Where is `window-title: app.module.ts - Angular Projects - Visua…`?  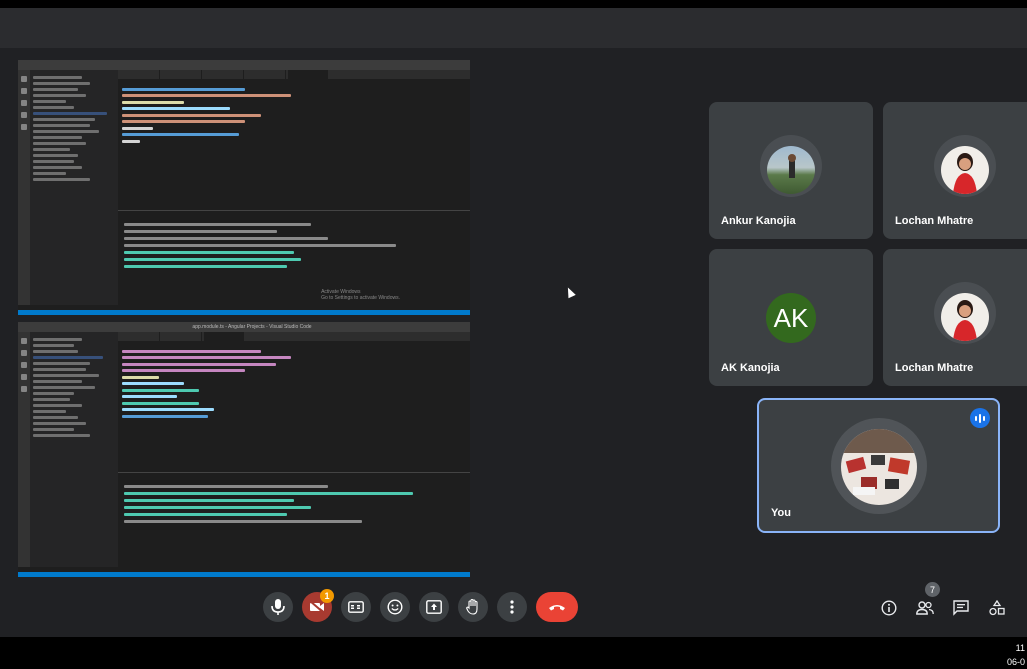
window-title: app.module.ts - Angular Projects - Visua… is located at coordinates (252, 327).